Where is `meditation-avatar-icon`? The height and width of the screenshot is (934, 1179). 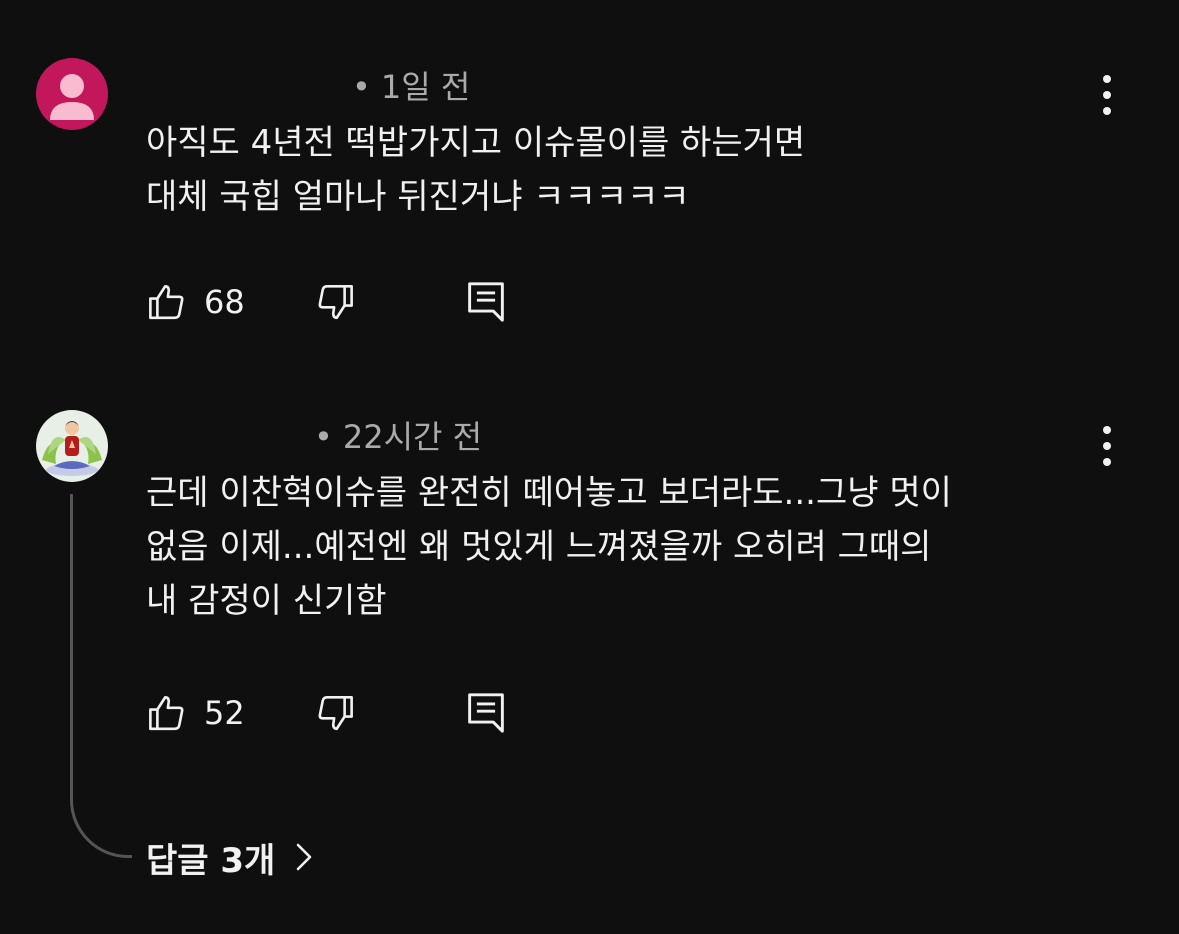 meditation-avatar-icon is located at coordinates (72, 448).